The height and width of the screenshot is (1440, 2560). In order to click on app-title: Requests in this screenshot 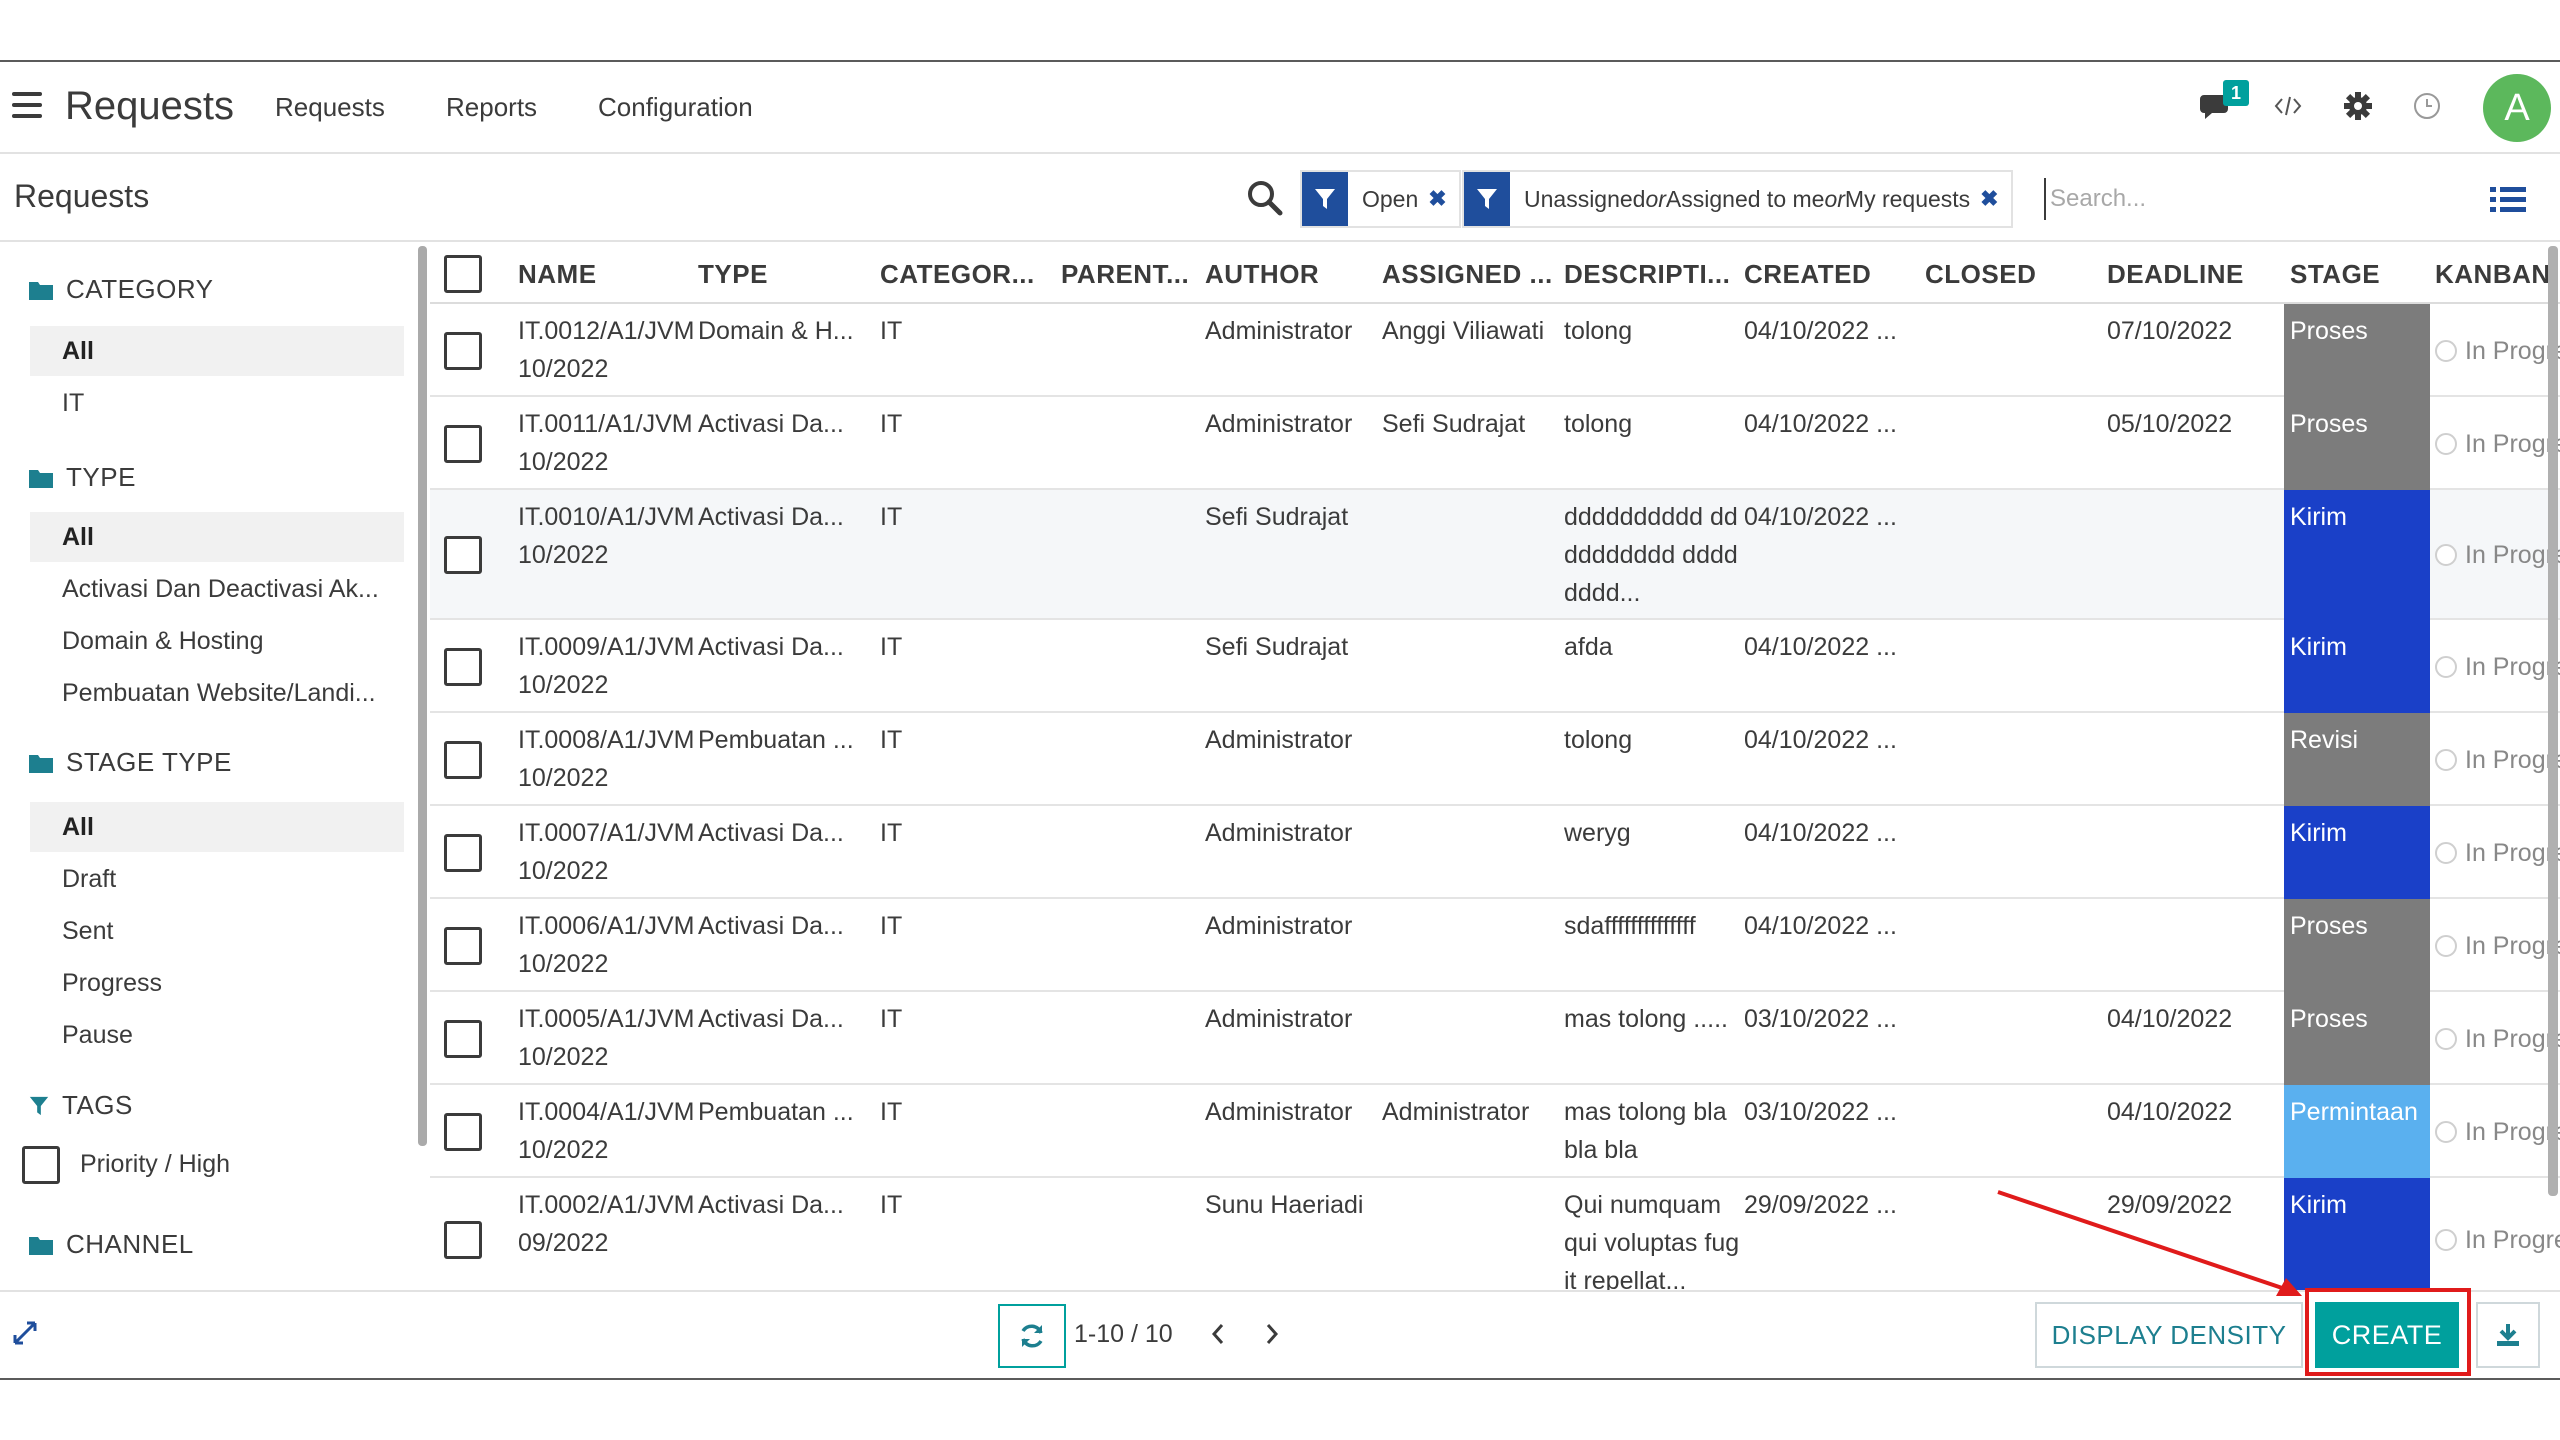, I will do `click(149, 106)`.